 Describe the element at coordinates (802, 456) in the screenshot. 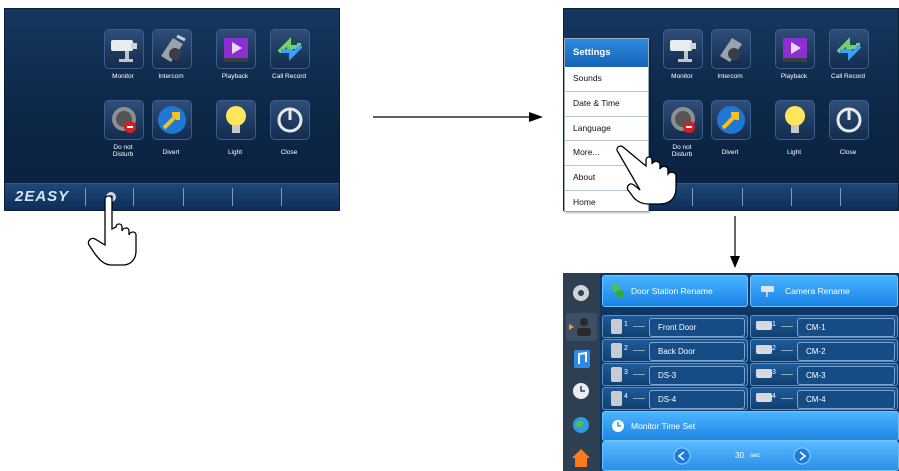

I see `increase-button` at that location.